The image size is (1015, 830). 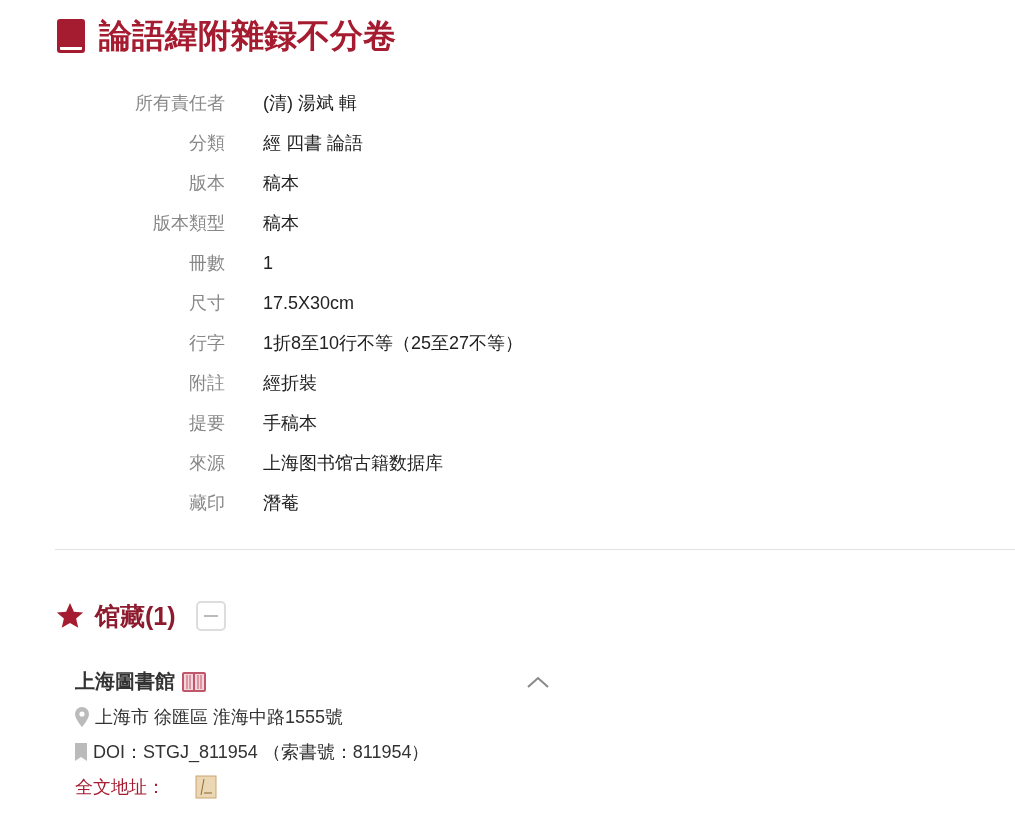 I want to click on field-label: 版本類型, so click(x=188, y=223).